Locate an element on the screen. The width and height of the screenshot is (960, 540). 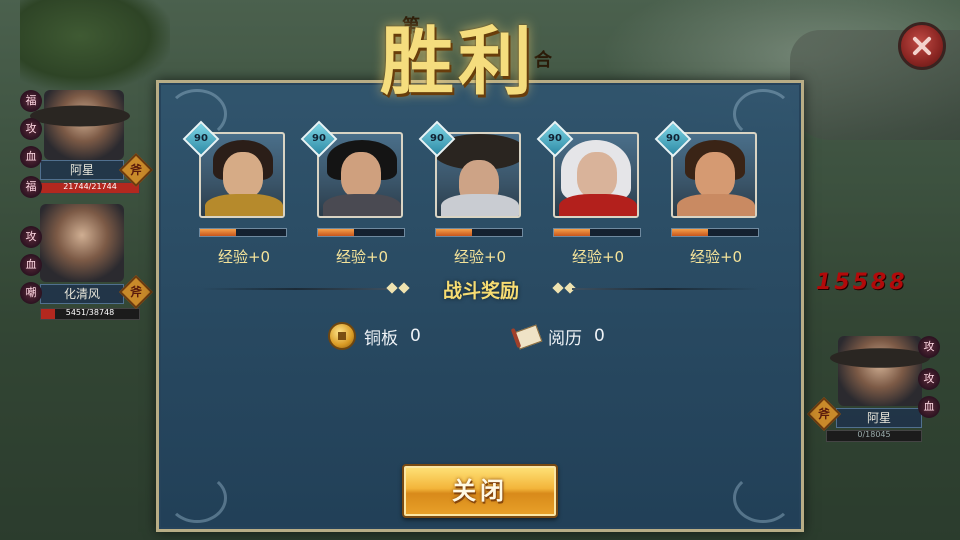
unit-hp-bar: 5451/38748 is located at coordinates (90, 314).